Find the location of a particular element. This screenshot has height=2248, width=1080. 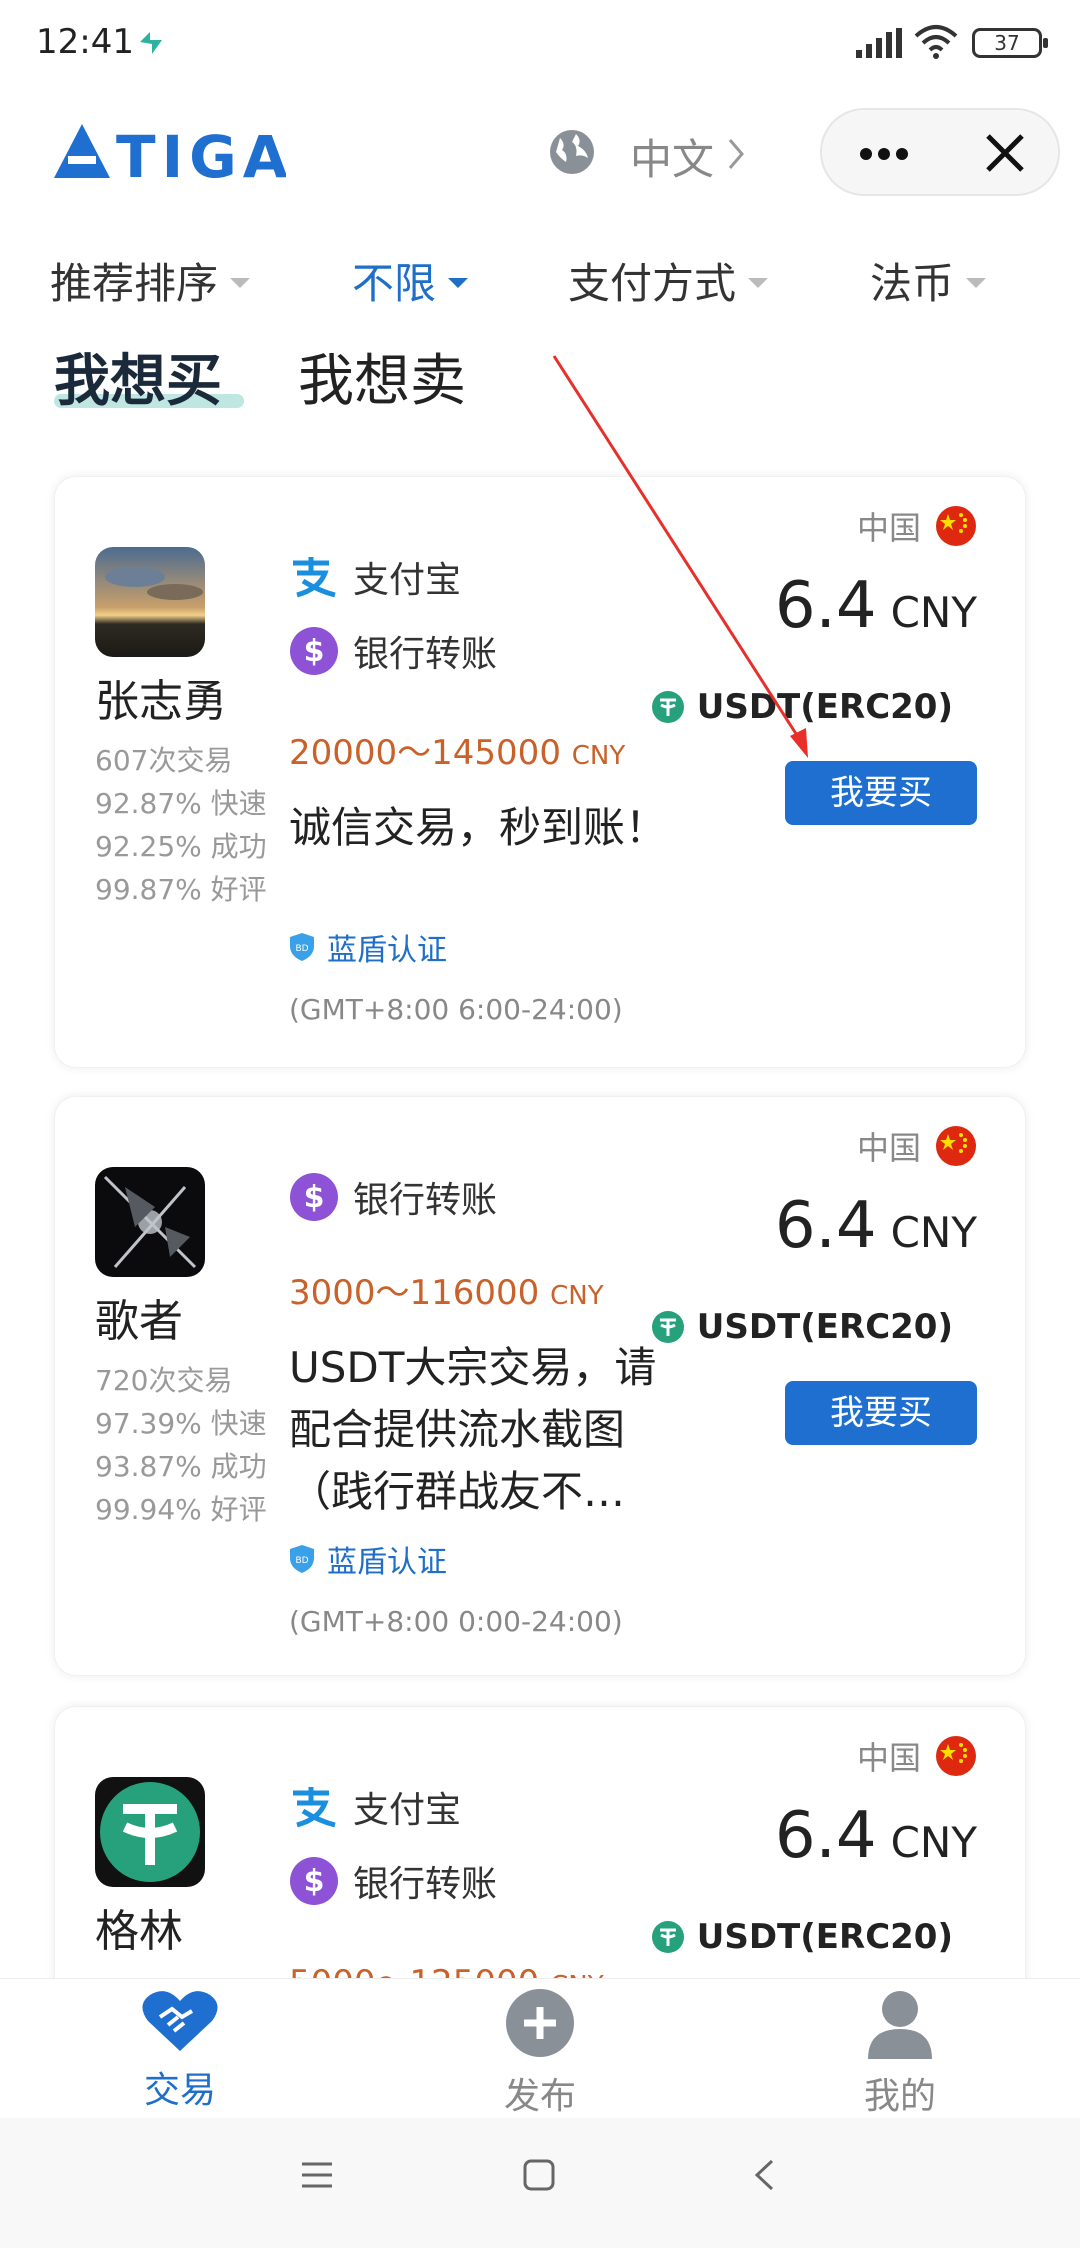

payment-bank: $ 银行转账 is located at coordinates (393, 1197).